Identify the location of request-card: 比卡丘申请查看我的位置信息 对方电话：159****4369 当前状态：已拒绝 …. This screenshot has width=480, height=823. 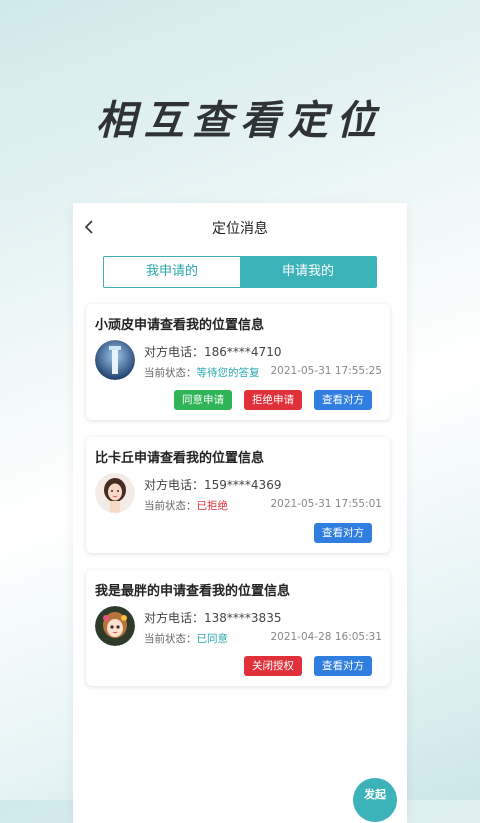
(238, 495).